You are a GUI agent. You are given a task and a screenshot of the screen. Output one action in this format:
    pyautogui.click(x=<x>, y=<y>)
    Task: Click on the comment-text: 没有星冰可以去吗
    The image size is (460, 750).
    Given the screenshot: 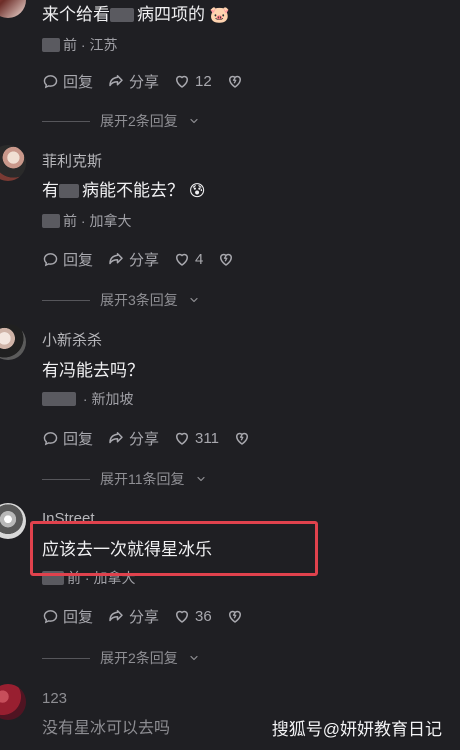 What is the action you would take?
    pyautogui.click(x=106, y=728)
    